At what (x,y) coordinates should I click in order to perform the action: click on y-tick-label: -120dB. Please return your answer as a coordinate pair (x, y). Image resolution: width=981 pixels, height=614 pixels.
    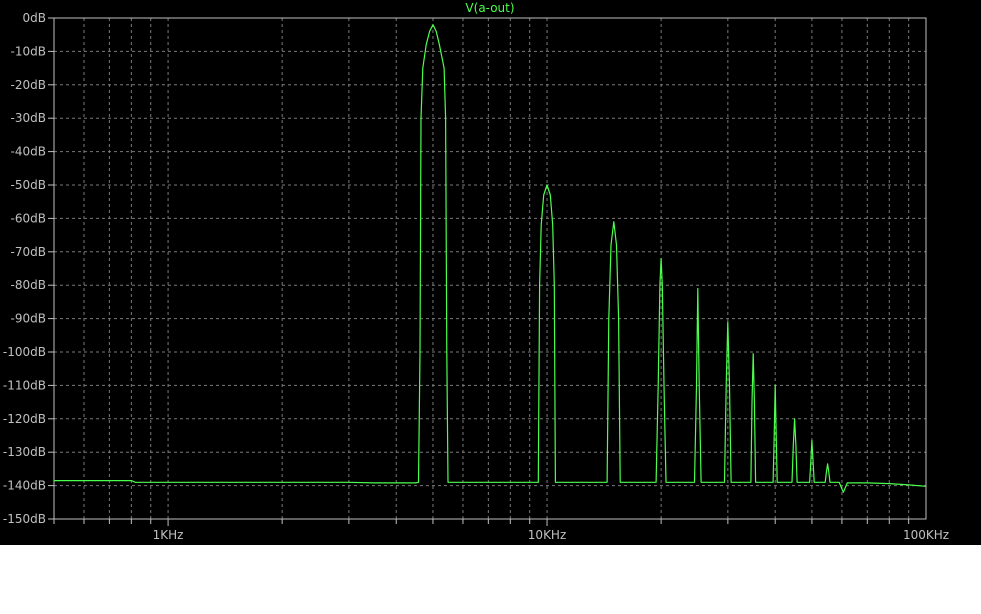
    Looking at the image, I should click on (24, 419).